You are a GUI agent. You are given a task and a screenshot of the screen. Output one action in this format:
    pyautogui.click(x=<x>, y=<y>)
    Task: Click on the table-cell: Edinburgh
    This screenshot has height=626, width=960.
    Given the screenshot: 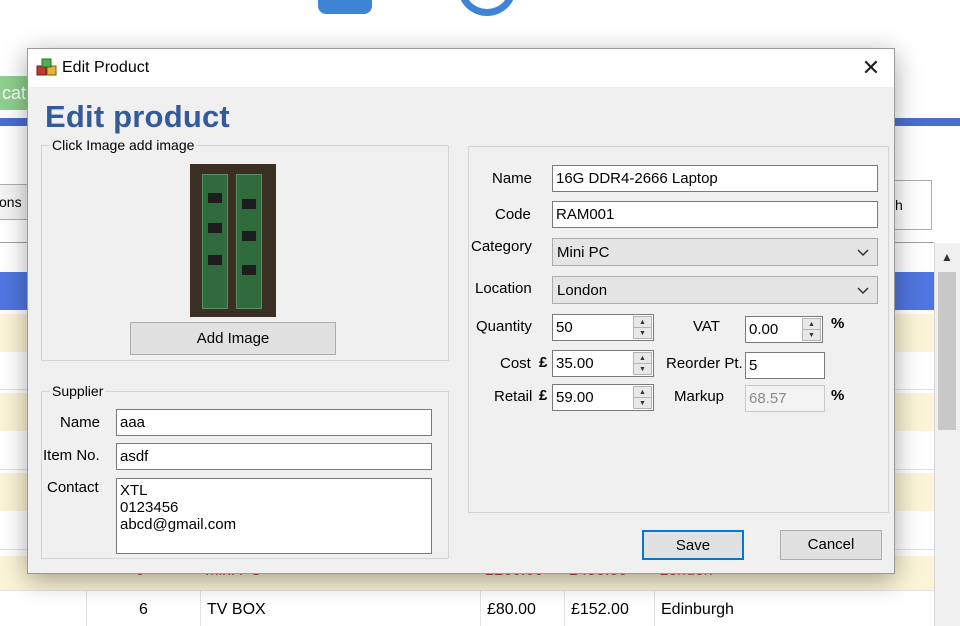 What is the action you would take?
    pyautogui.click(x=794, y=608)
    